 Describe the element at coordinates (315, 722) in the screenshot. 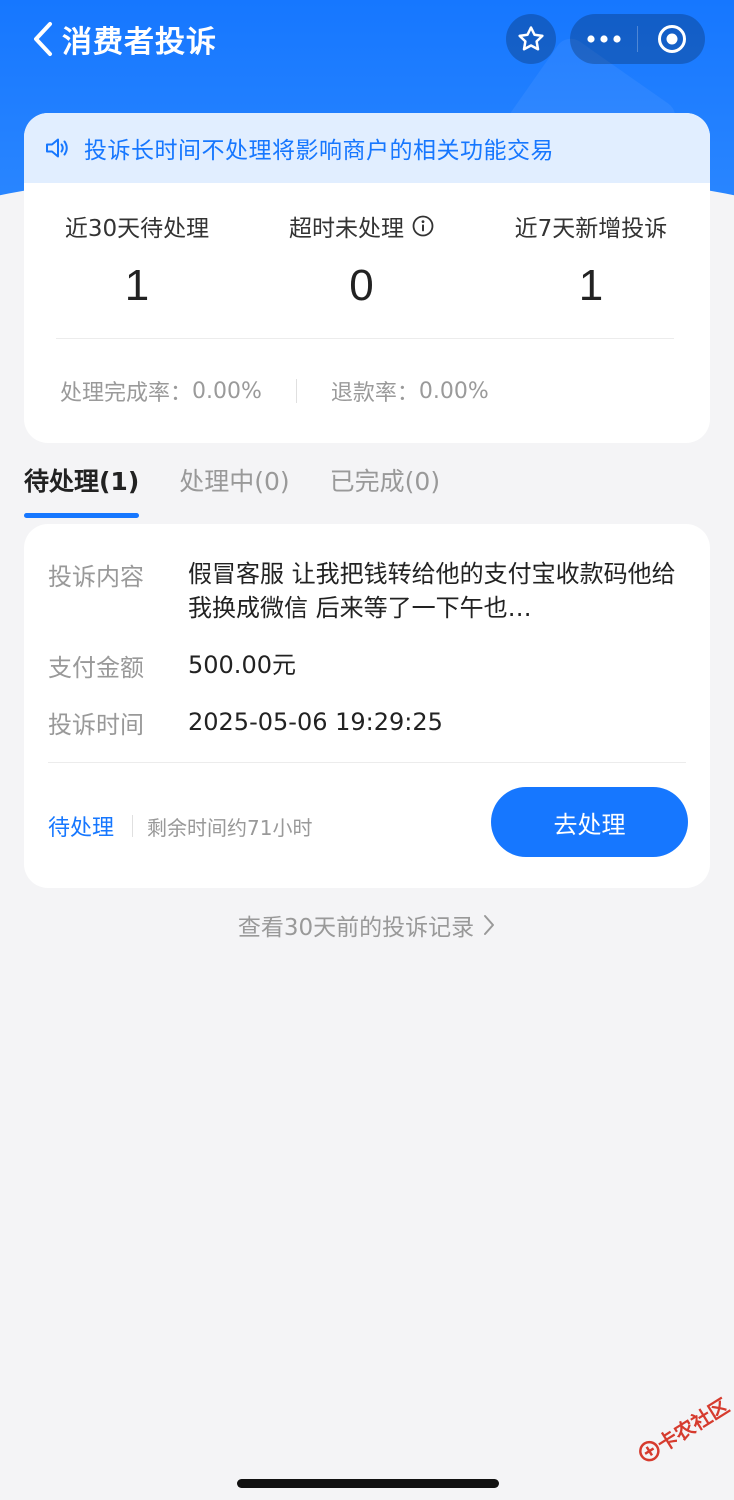

I see `time-value: 2025-05-06 19:29:25` at that location.